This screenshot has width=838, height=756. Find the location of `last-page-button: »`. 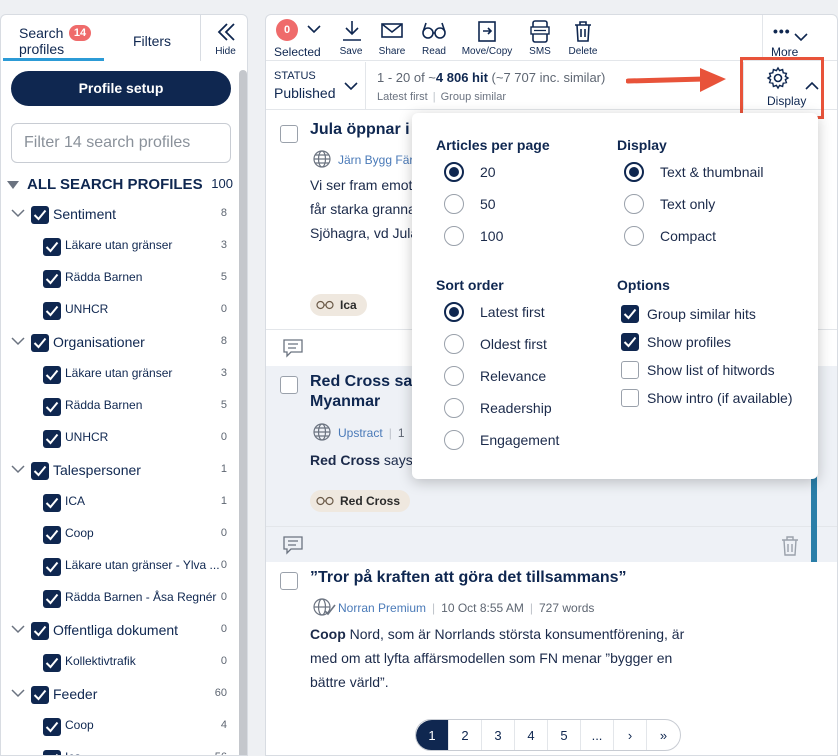

last-page-button: » is located at coordinates (663, 735).